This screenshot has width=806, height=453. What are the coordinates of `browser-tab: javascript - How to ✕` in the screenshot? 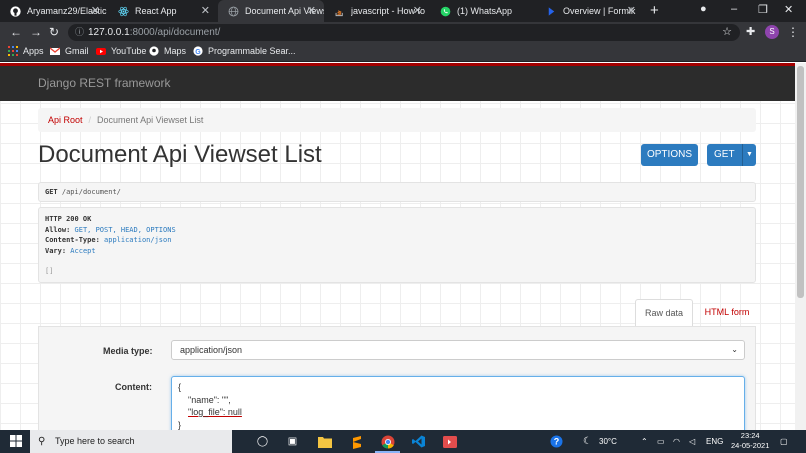 It's located at (377, 11).